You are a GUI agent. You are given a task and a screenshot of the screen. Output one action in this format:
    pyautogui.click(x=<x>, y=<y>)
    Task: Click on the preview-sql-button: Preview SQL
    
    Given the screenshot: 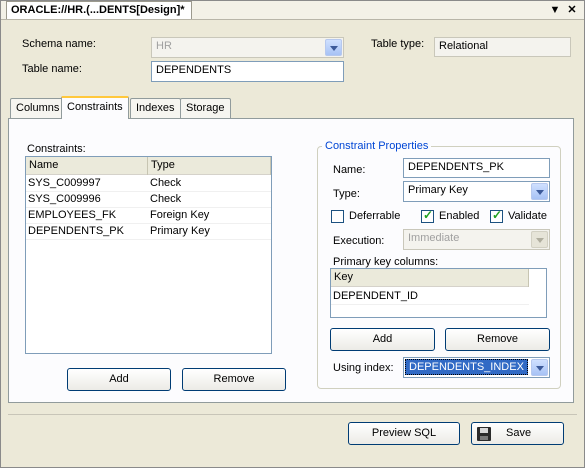 What is the action you would take?
    pyautogui.click(x=404, y=433)
    